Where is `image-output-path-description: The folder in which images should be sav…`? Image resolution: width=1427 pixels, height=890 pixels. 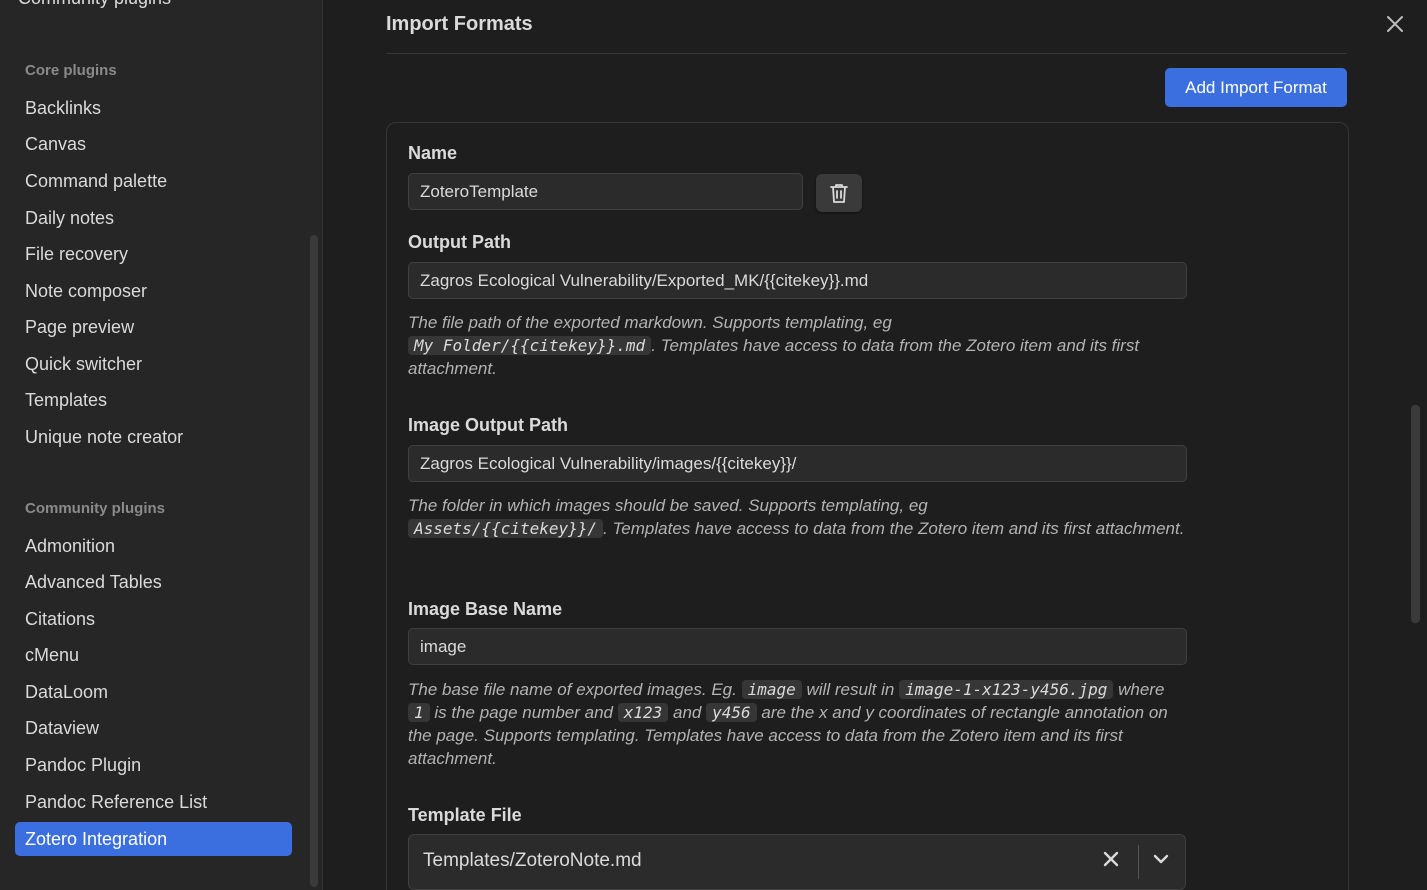 image-output-path-description: The folder in which images should be sav… is located at coordinates (798, 517).